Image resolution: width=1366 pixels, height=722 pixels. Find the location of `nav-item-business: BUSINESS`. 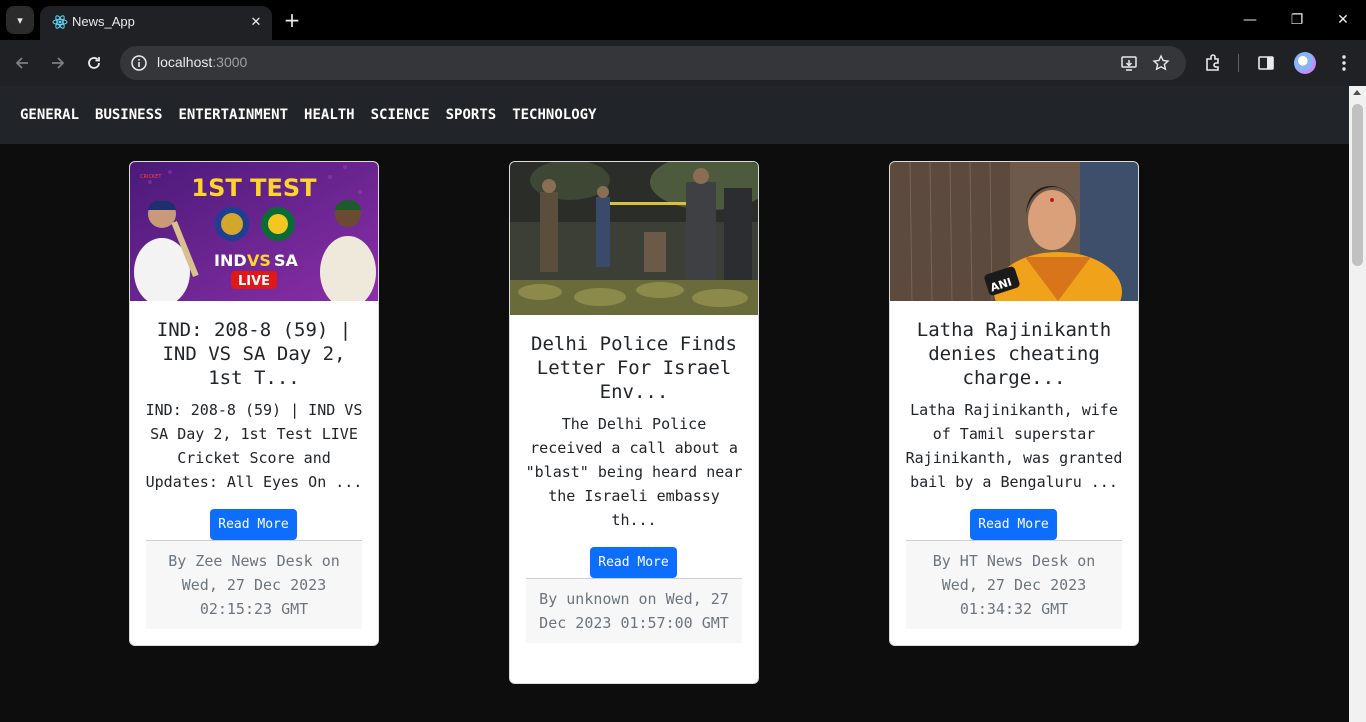

nav-item-business: BUSINESS is located at coordinates (128, 115).